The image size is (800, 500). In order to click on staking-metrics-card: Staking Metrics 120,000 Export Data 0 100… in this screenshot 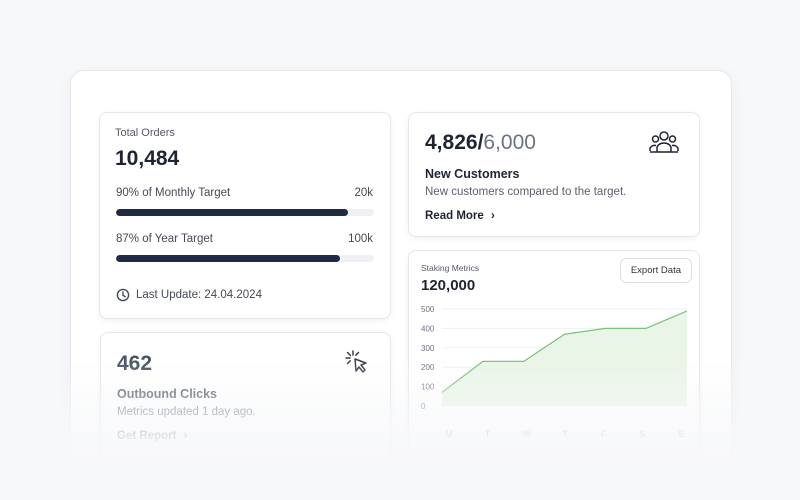, I will do `click(554, 351)`.